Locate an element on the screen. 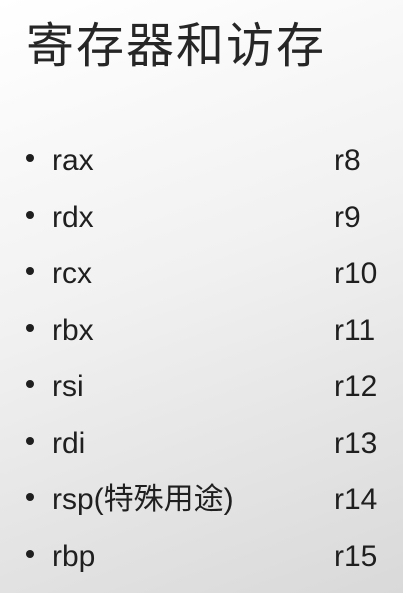  register-row-5: rsi r12 is located at coordinates (211, 392).